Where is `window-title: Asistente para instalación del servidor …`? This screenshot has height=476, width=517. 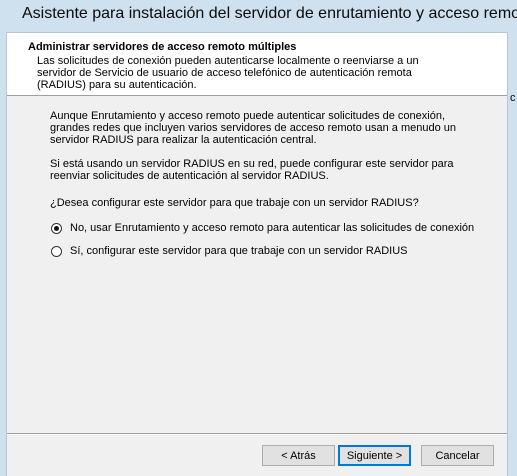
window-title: Asistente para instalación del servidor … is located at coordinates (269, 13).